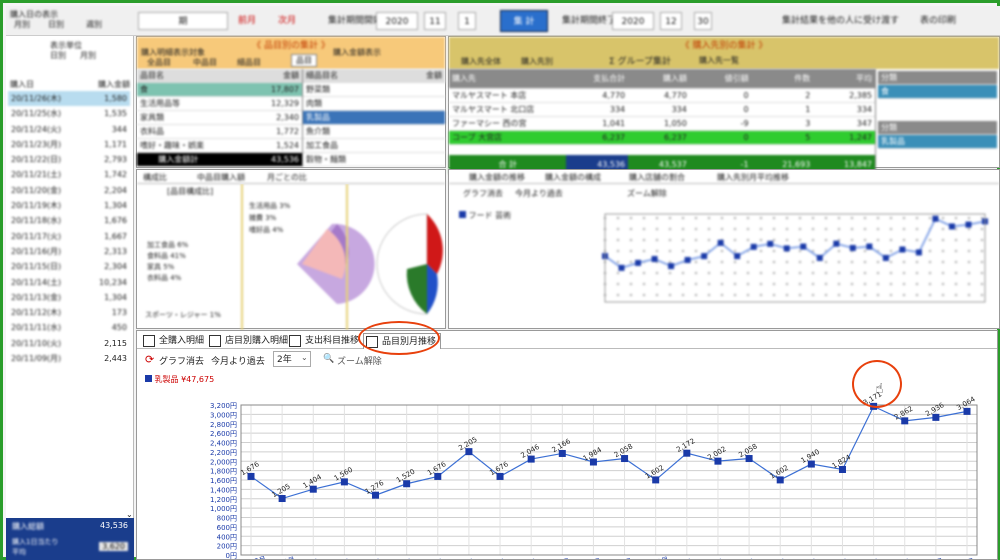 Image resolution: width=1000 pixels, height=560 pixels. I want to click on radio-sub-items: 細品目, so click(249, 62).